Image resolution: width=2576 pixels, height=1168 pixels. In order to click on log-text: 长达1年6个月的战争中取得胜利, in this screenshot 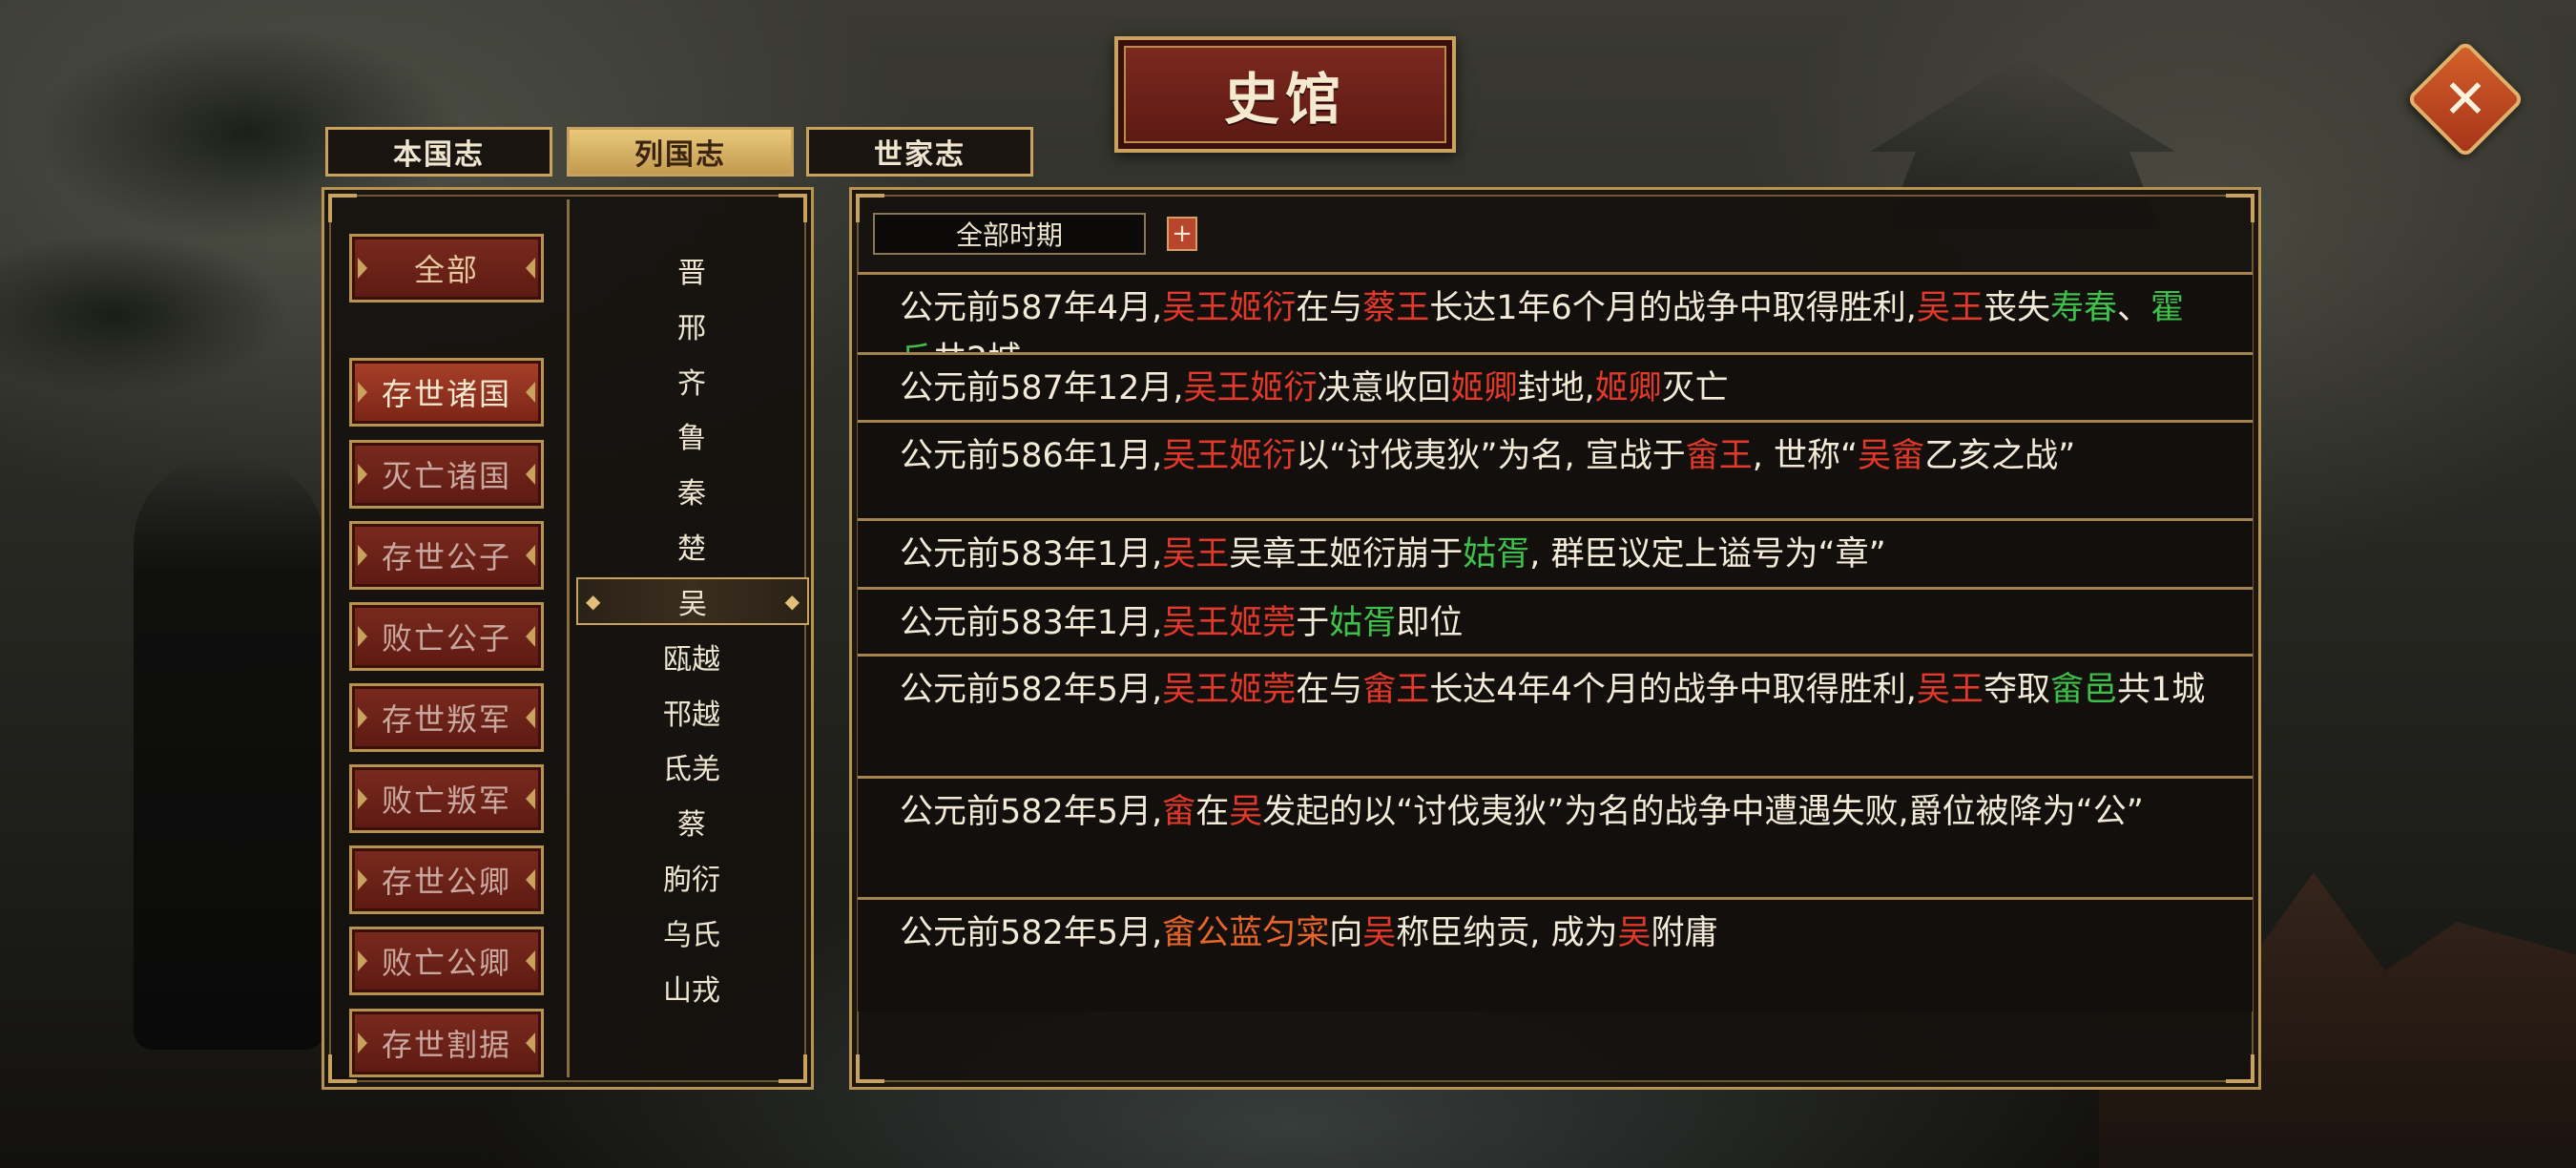, I will do `click(1673, 308)`.